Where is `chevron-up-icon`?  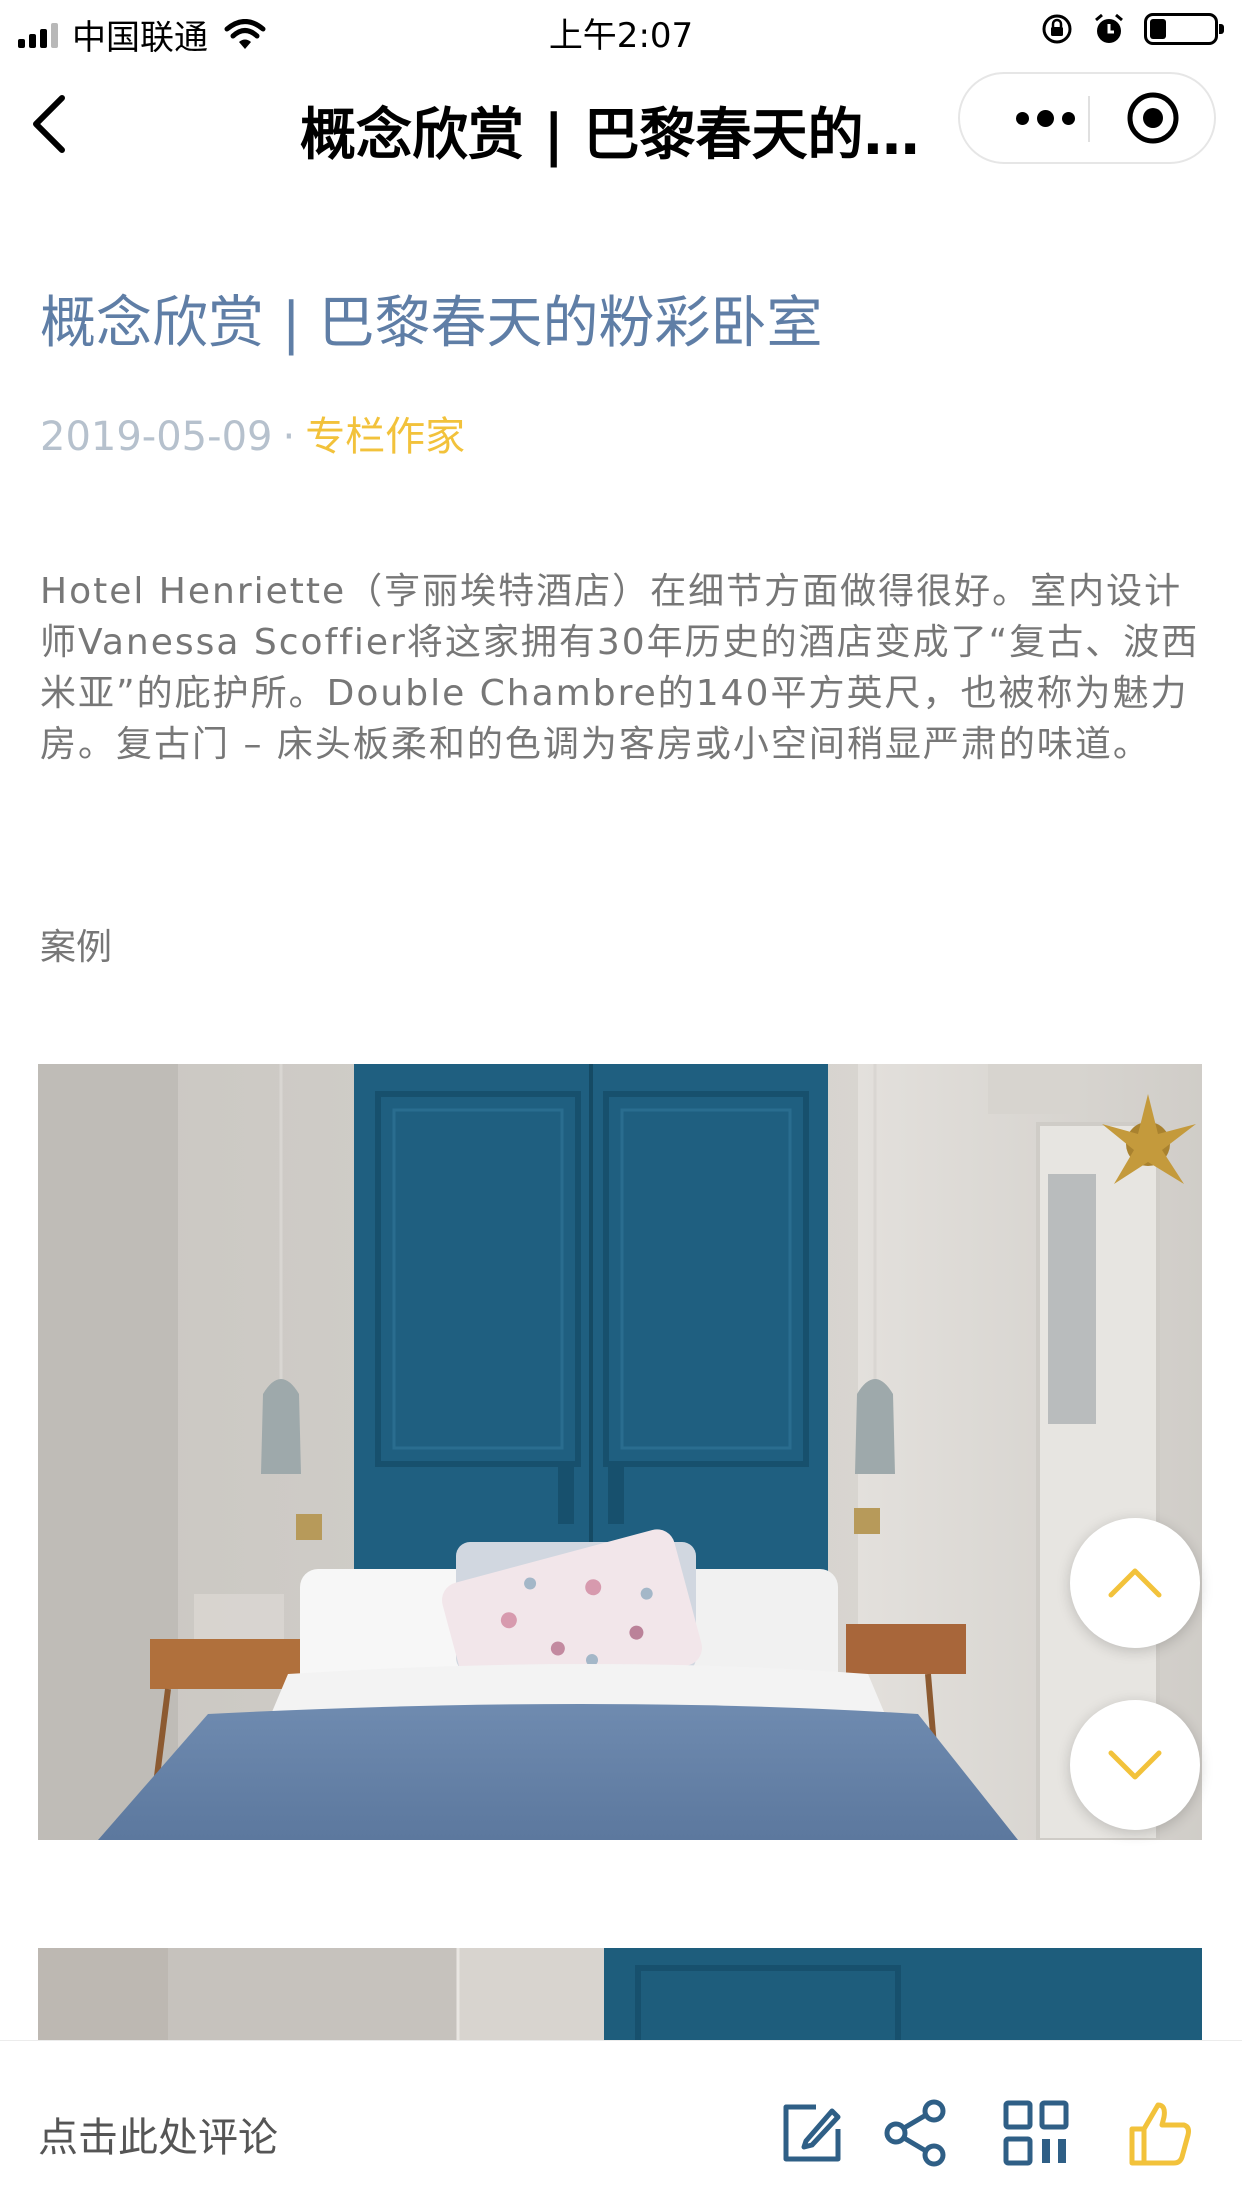 chevron-up-icon is located at coordinates (1135, 1583).